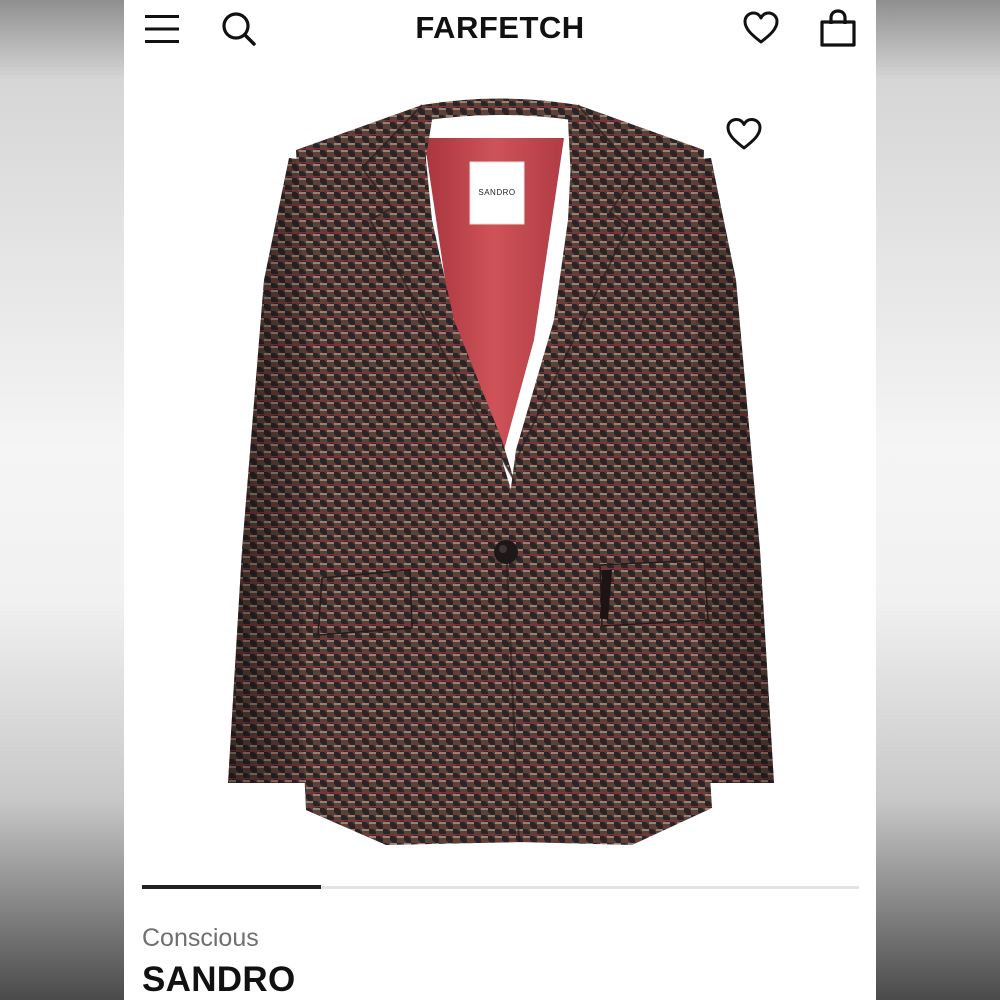 Image resolution: width=1000 pixels, height=1000 pixels. What do you see at coordinates (761, 28) in the screenshot?
I see `heart-icon` at bounding box center [761, 28].